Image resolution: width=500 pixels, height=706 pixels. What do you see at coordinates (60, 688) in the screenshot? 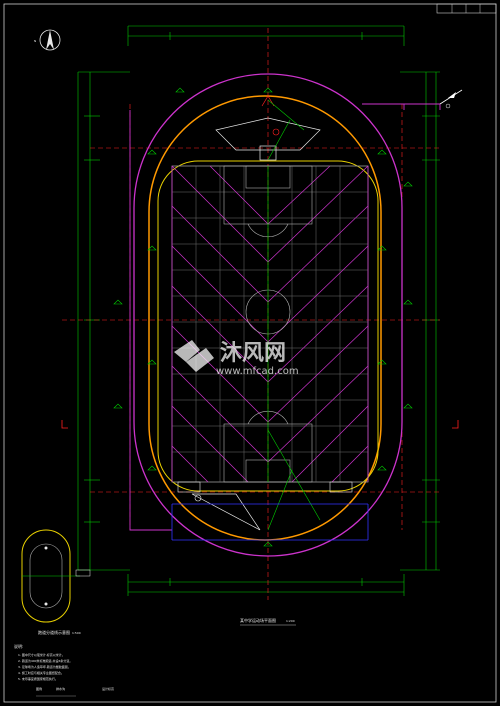
I see `notes-legend-b: 排水沟` at bounding box center [60, 688].